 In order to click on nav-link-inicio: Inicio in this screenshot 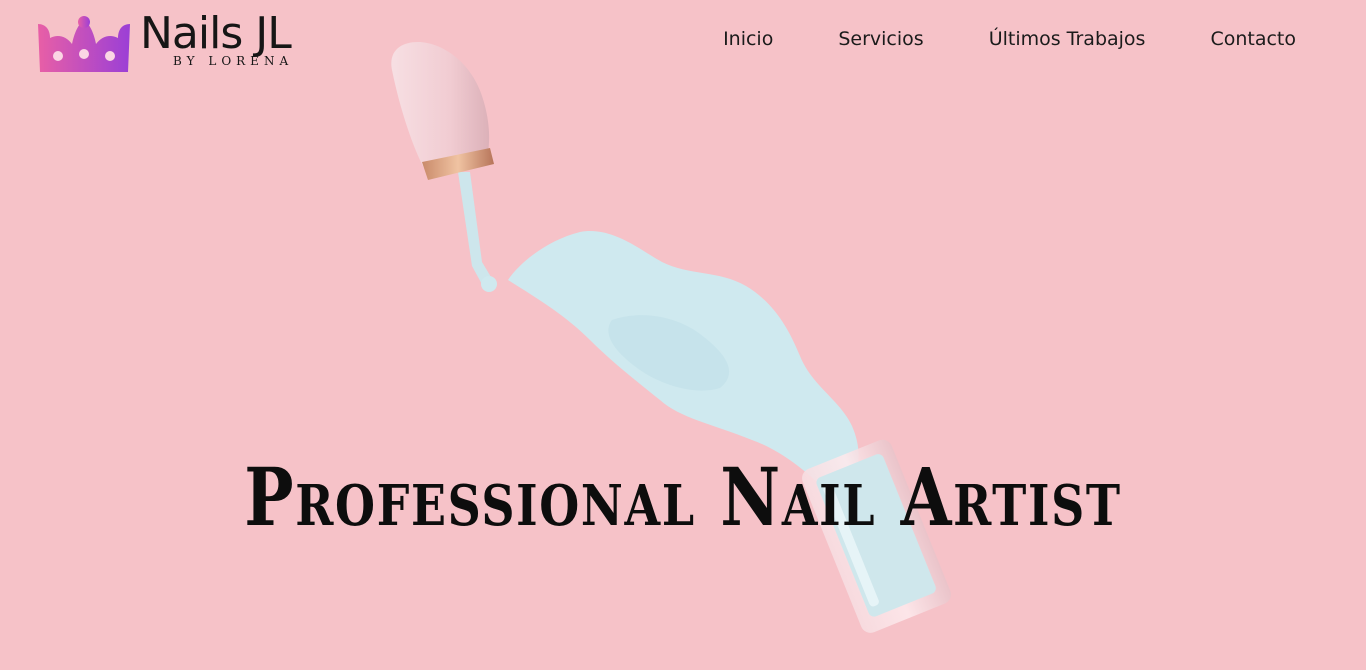, I will do `click(748, 39)`.